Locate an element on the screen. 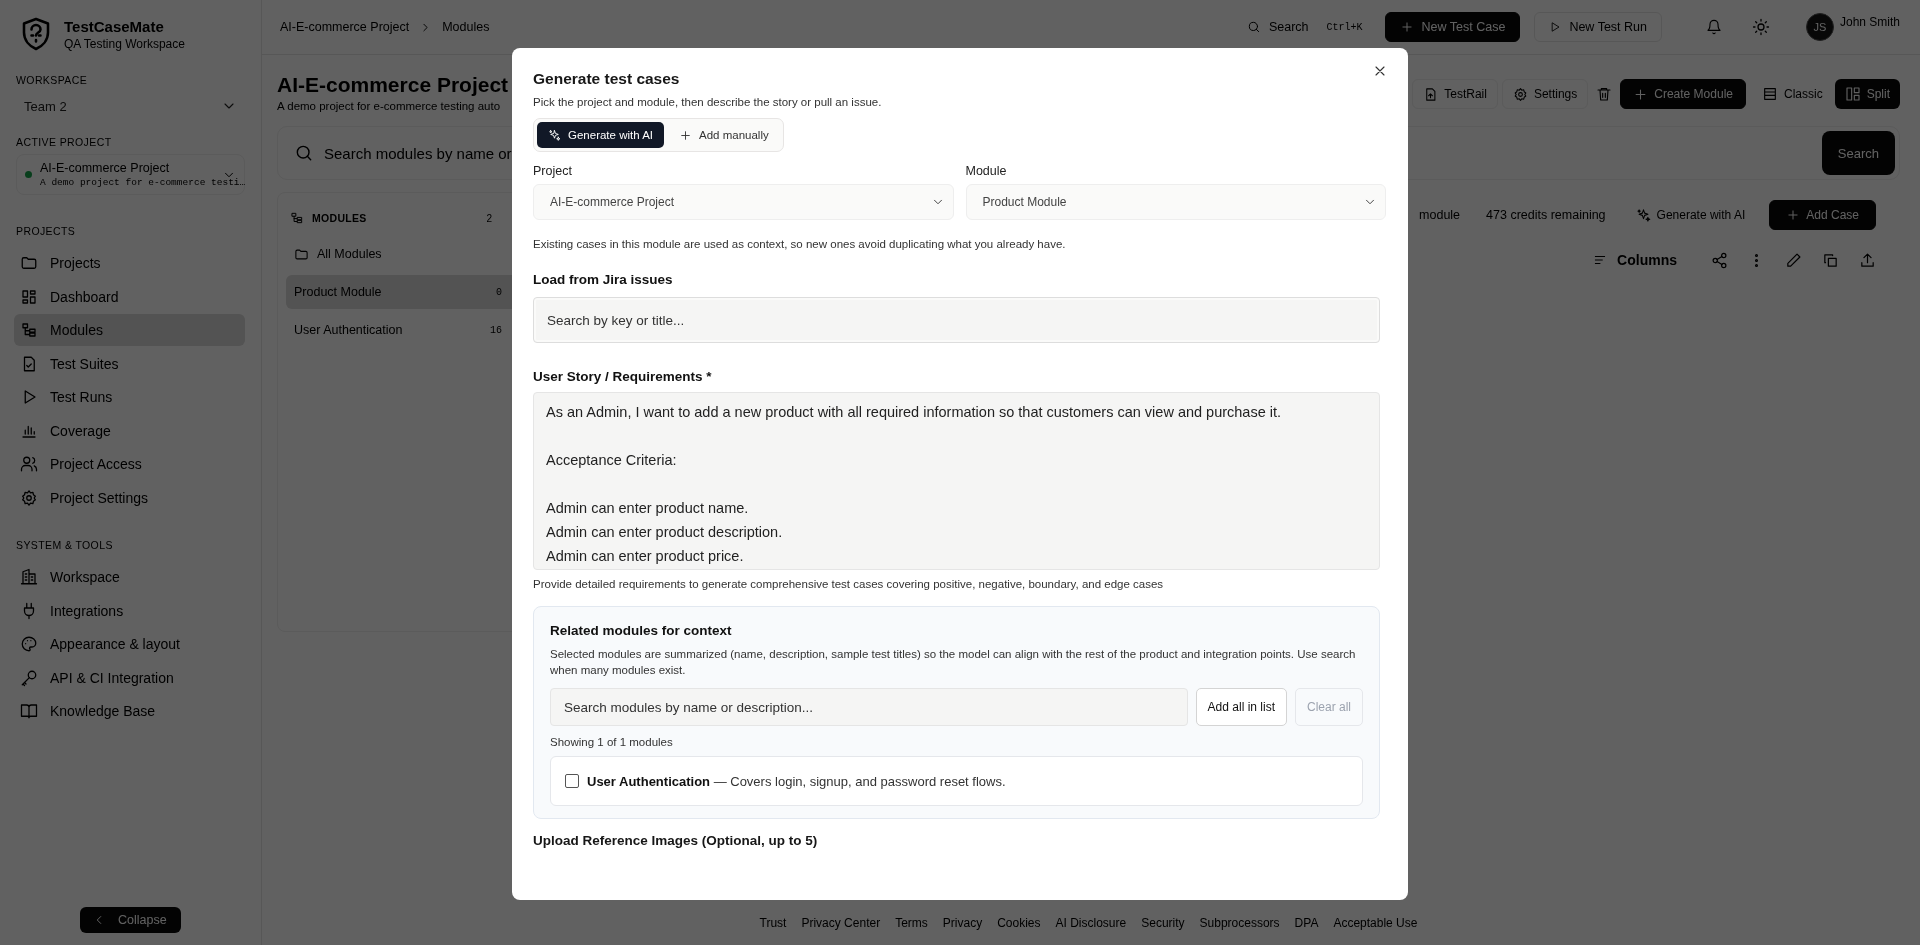  field-label: User Story / Requirements * is located at coordinates (623, 376).